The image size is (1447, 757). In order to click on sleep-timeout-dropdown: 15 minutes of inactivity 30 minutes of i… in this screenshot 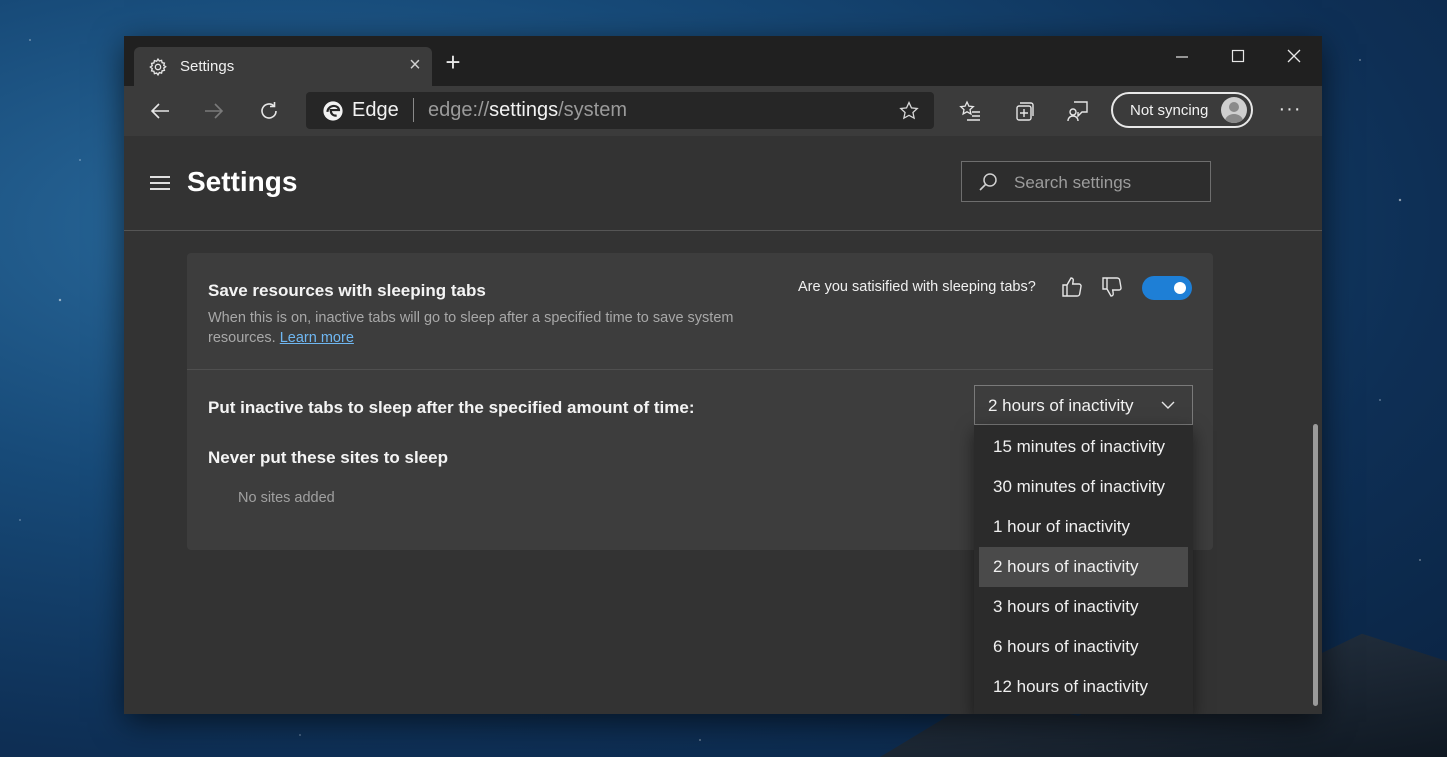, I will do `click(1083, 569)`.